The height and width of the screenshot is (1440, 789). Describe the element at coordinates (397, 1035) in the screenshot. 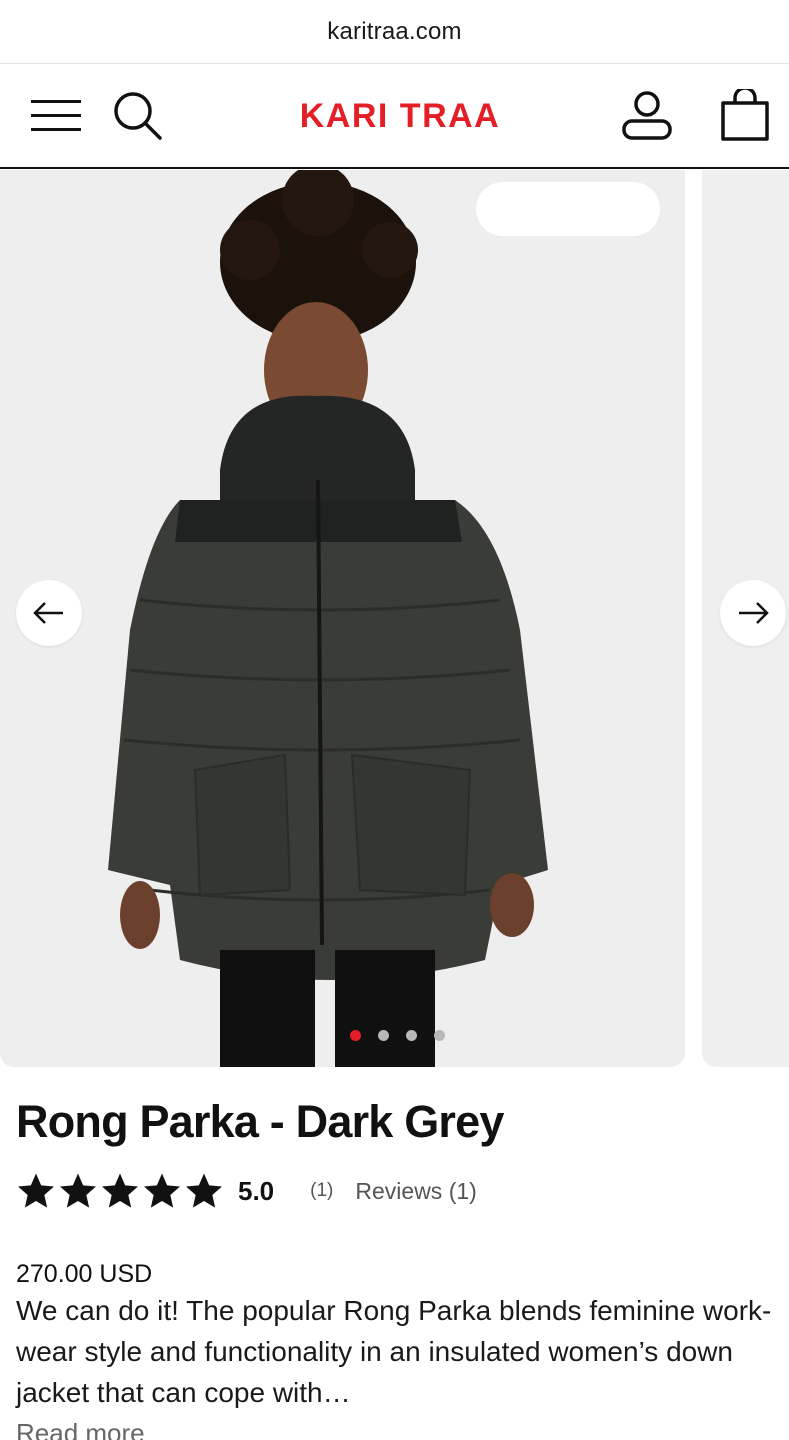

I see `gallery-pagination` at that location.